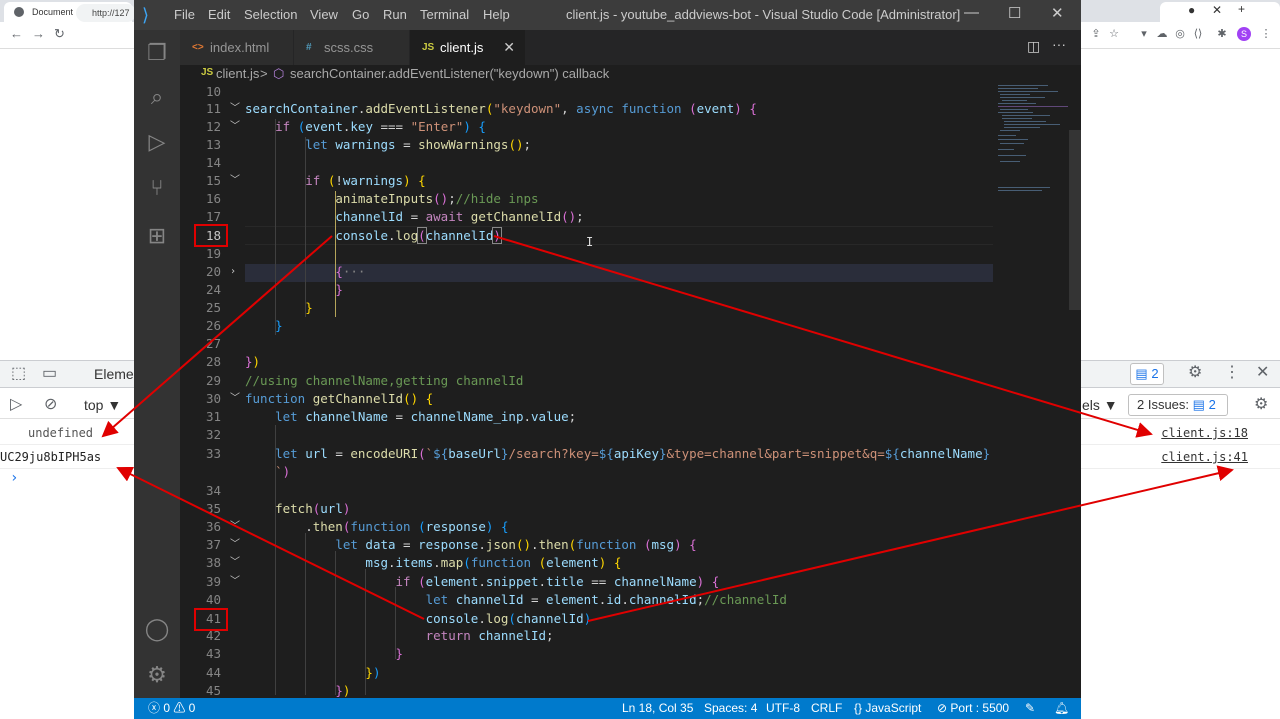  Describe the element at coordinates (1261, 405) in the screenshot. I see `console-settings-icon: ⚙` at that location.